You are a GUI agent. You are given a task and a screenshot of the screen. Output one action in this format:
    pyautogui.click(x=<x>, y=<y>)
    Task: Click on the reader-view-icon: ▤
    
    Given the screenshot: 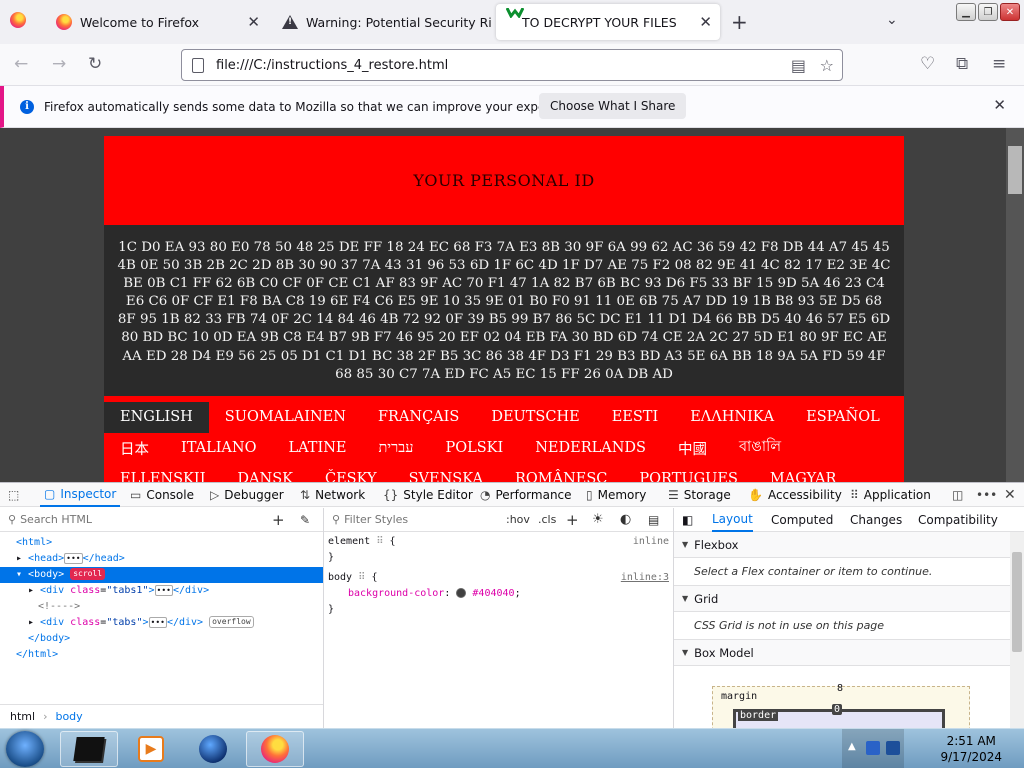 What is the action you would take?
    pyautogui.click(x=798, y=65)
    